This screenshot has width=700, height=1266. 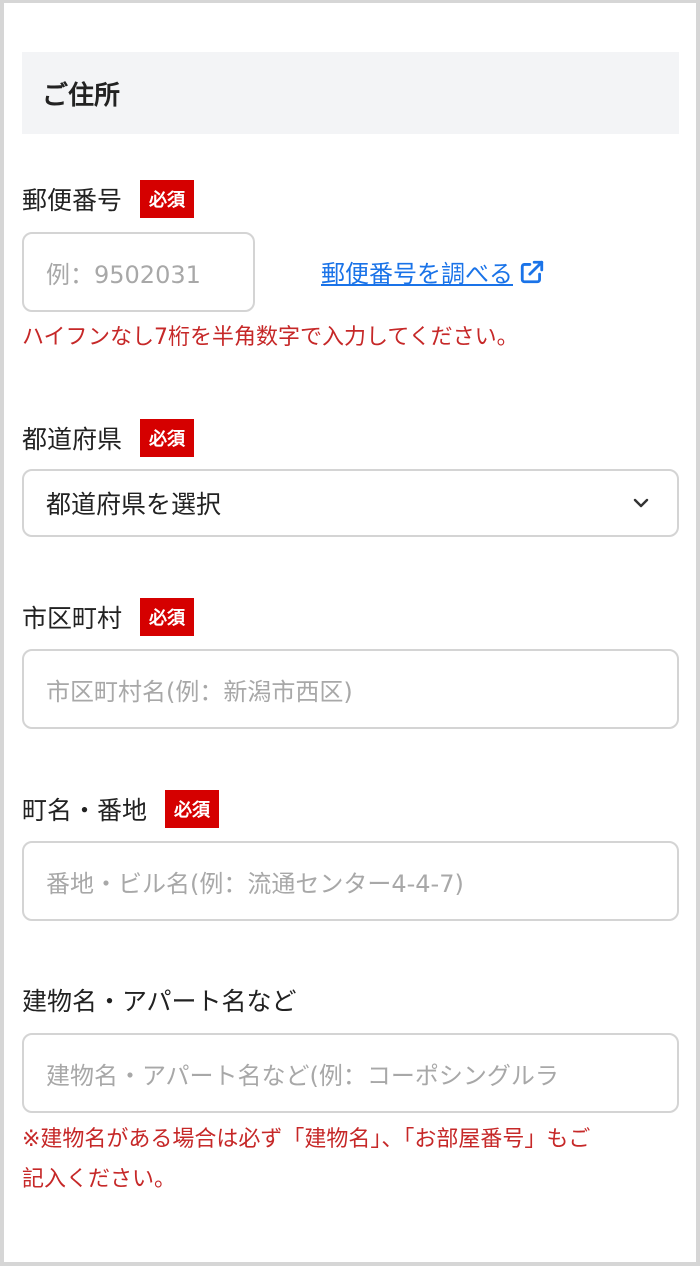 I want to click on building-placeholder: 建物名・アパート名など(例：コーポシングルラ, so click(x=302, y=1075).